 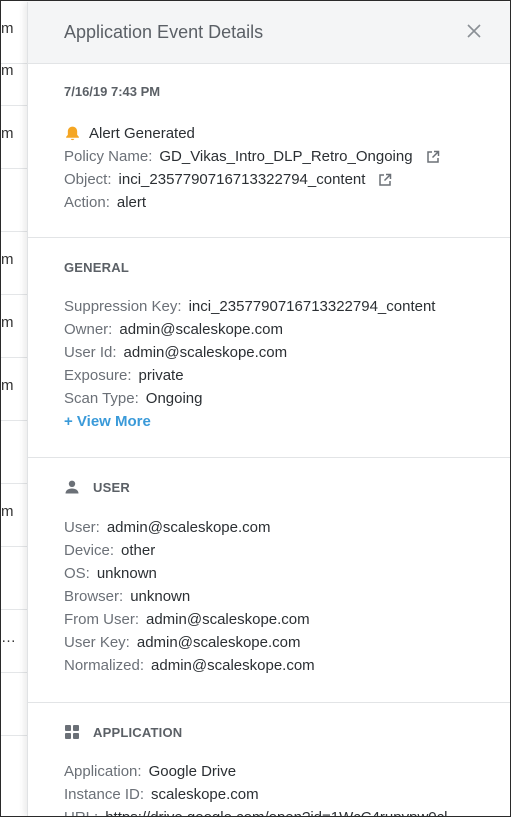 What do you see at coordinates (161, 375) in the screenshot?
I see `field-value: private` at bounding box center [161, 375].